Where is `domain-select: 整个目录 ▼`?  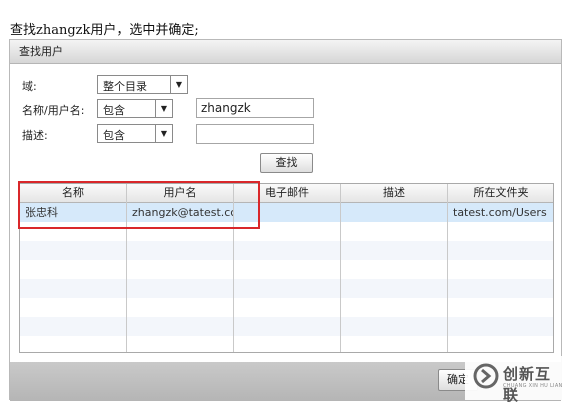 domain-select: 整个目录 ▼ is located at coordinates (142, 84).